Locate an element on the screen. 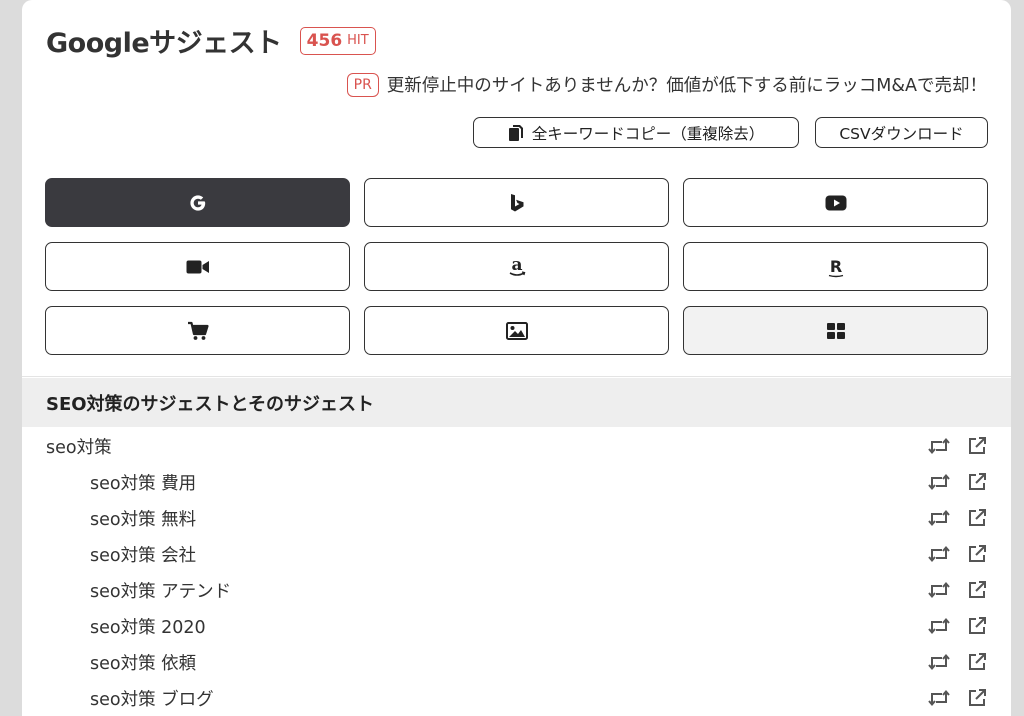 The height and width of the screenshot is (716, 1024). promo-link: PR 更新停止中のサイトありませんか？価値が低下する前にラッコM&Aで売却！ is located at coordinates (666, 84).